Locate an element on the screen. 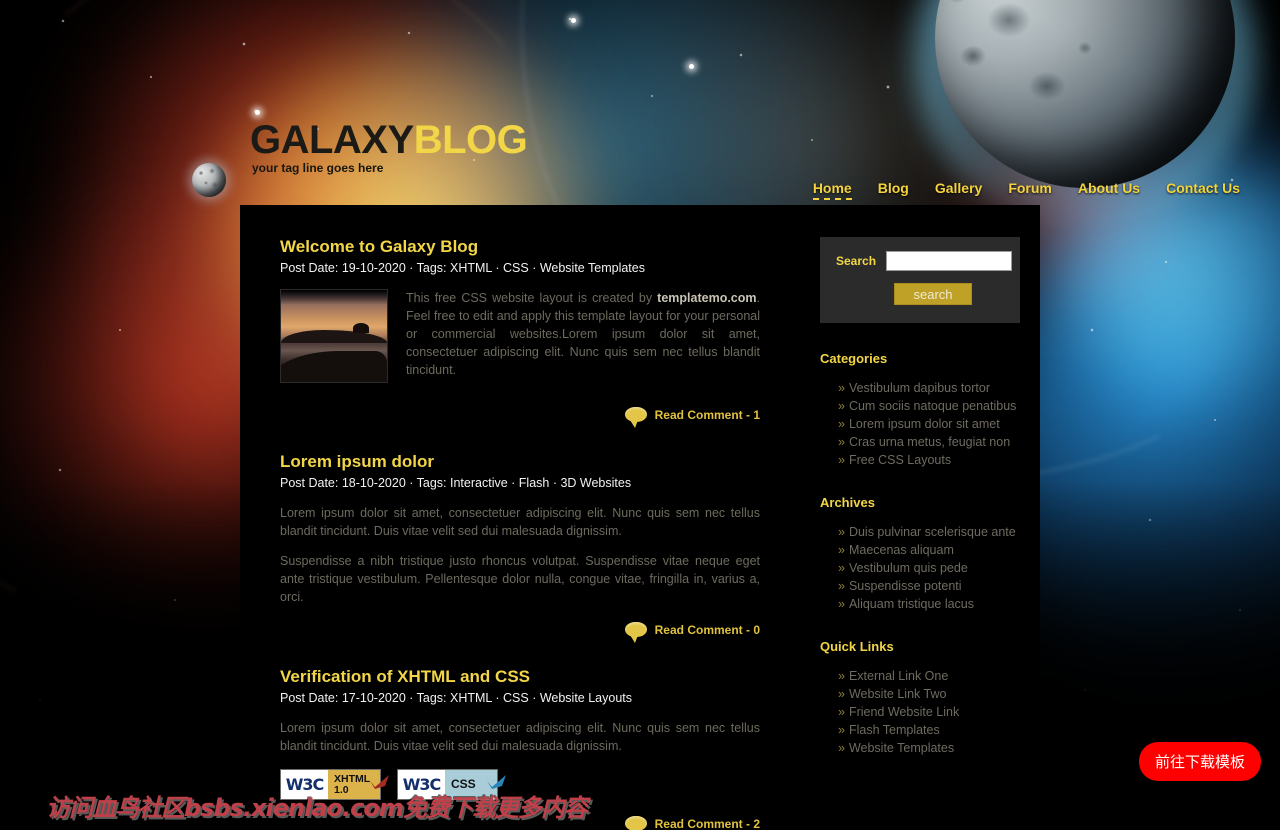  sidebar-heading-categories: Categories is located at coordinates (854, 358).